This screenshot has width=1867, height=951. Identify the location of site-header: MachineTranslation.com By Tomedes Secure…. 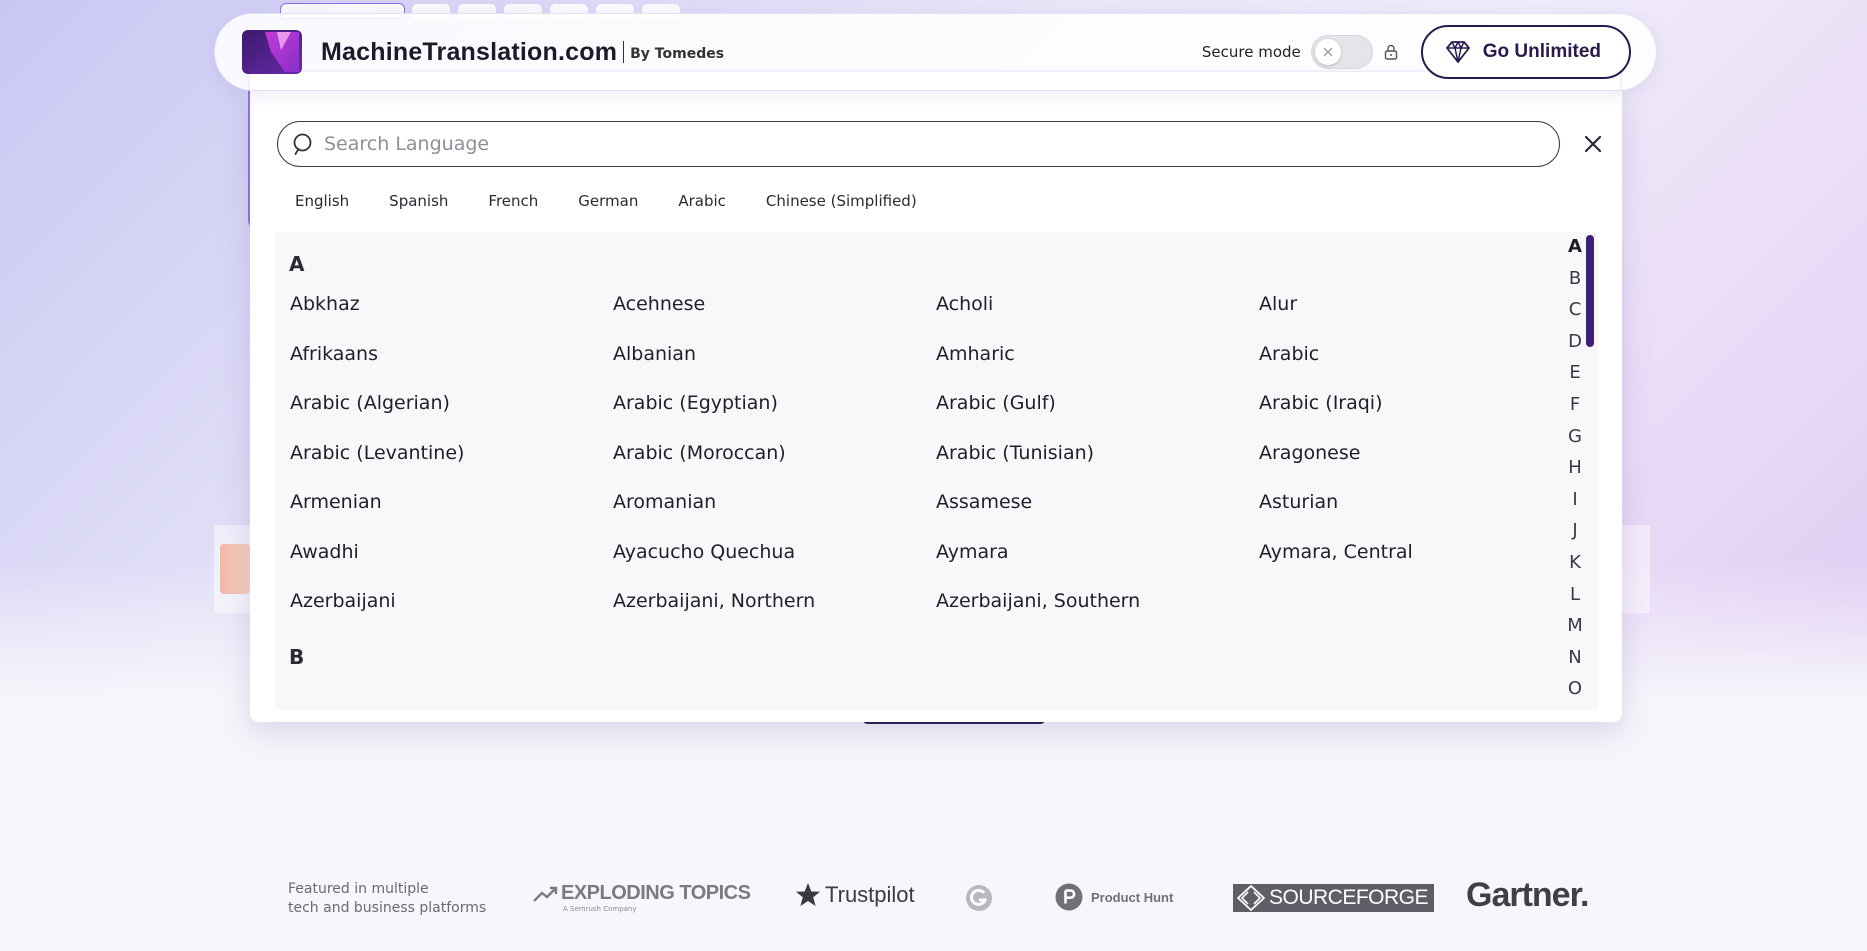
(935, 52).